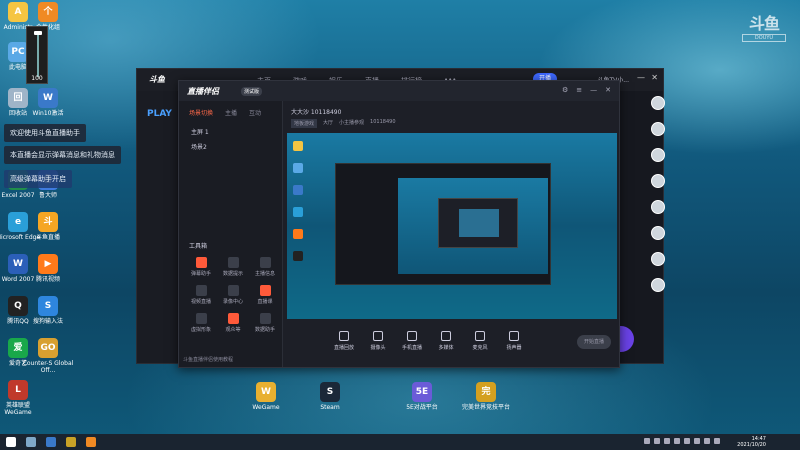 The image size is (800, 450). Describe the element at coordinates (565, 90) in the screenshot. I see `settings-icon: ⚙` at that location.